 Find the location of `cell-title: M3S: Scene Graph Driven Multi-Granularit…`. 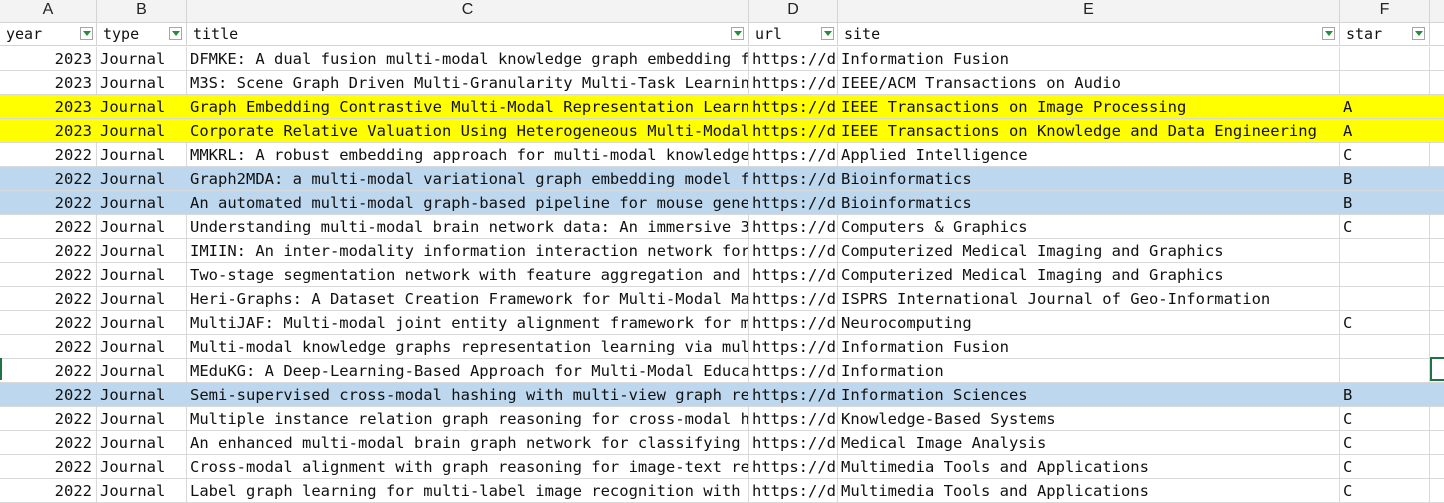

cell-title: M3S: Scene Graph Driven Multi-Granularit… is located at coordinates (468, 82).